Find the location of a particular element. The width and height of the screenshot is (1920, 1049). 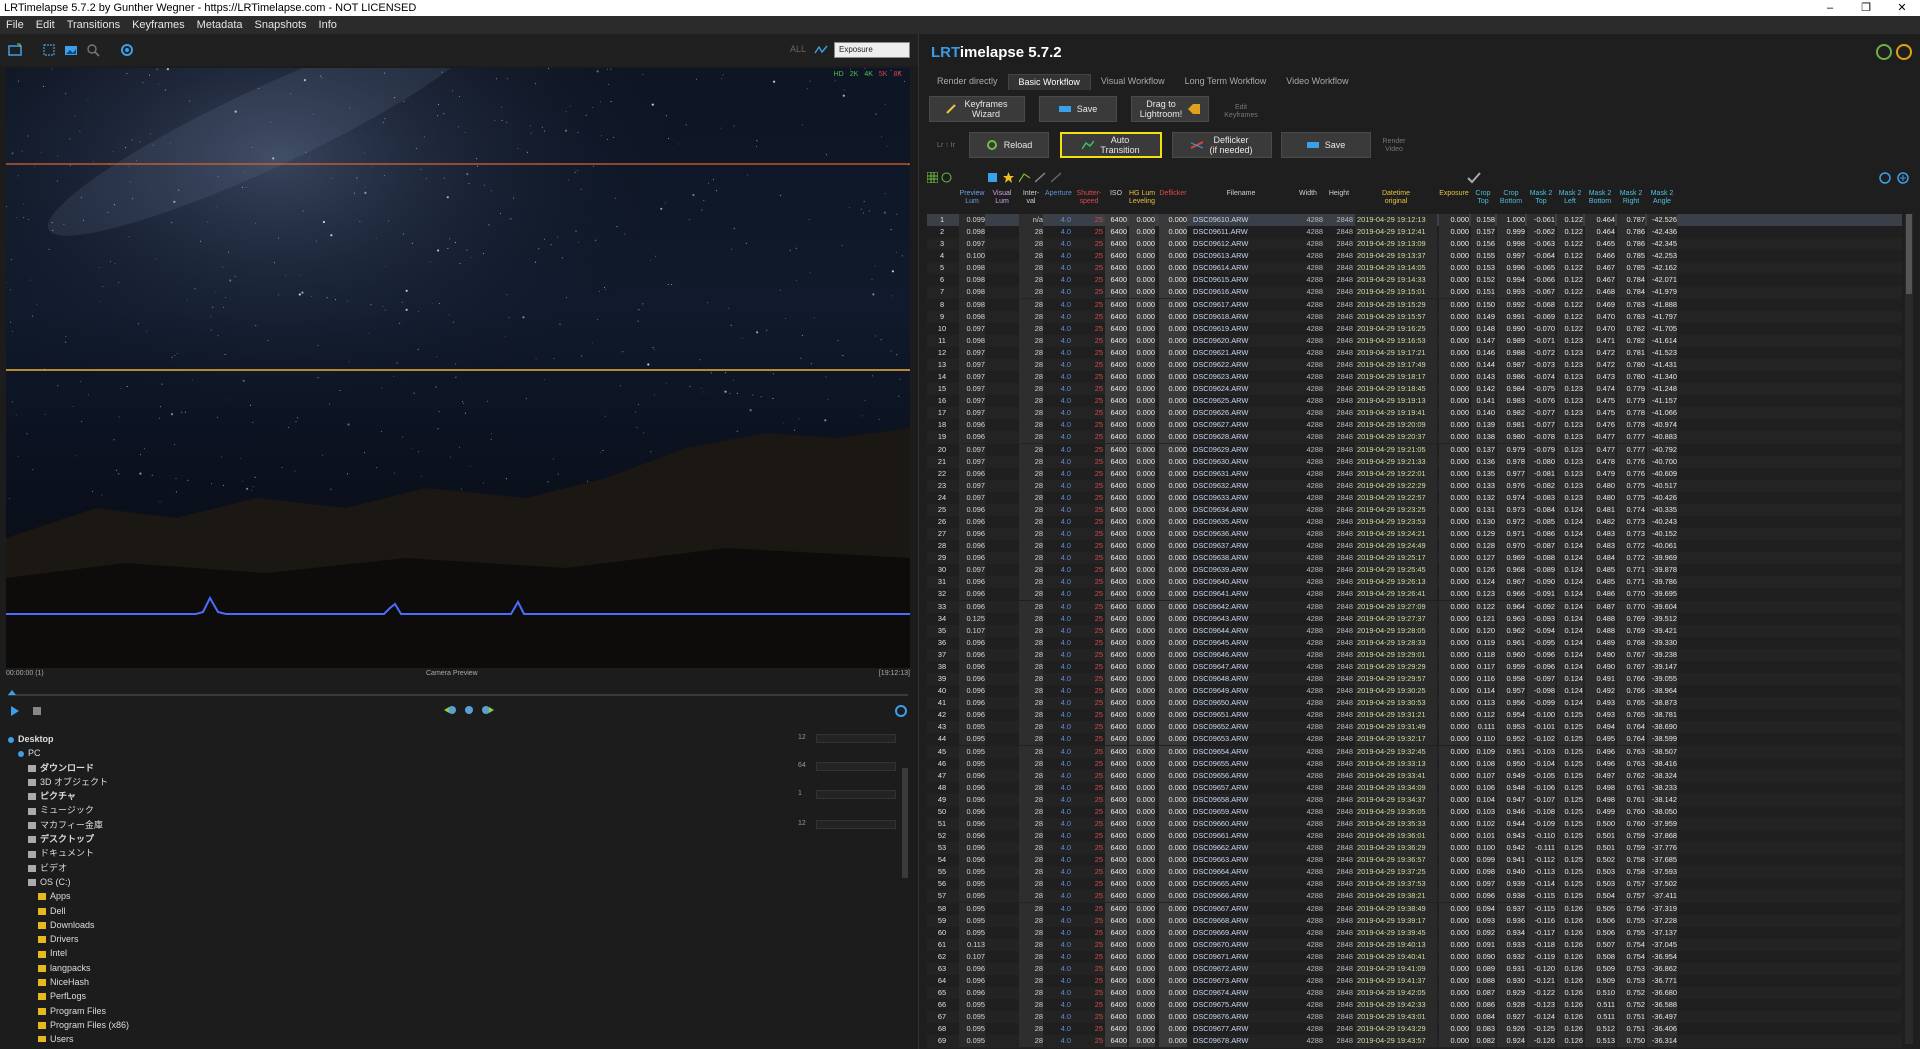

all-toggle: ALL is located at coordinates (798, 49).